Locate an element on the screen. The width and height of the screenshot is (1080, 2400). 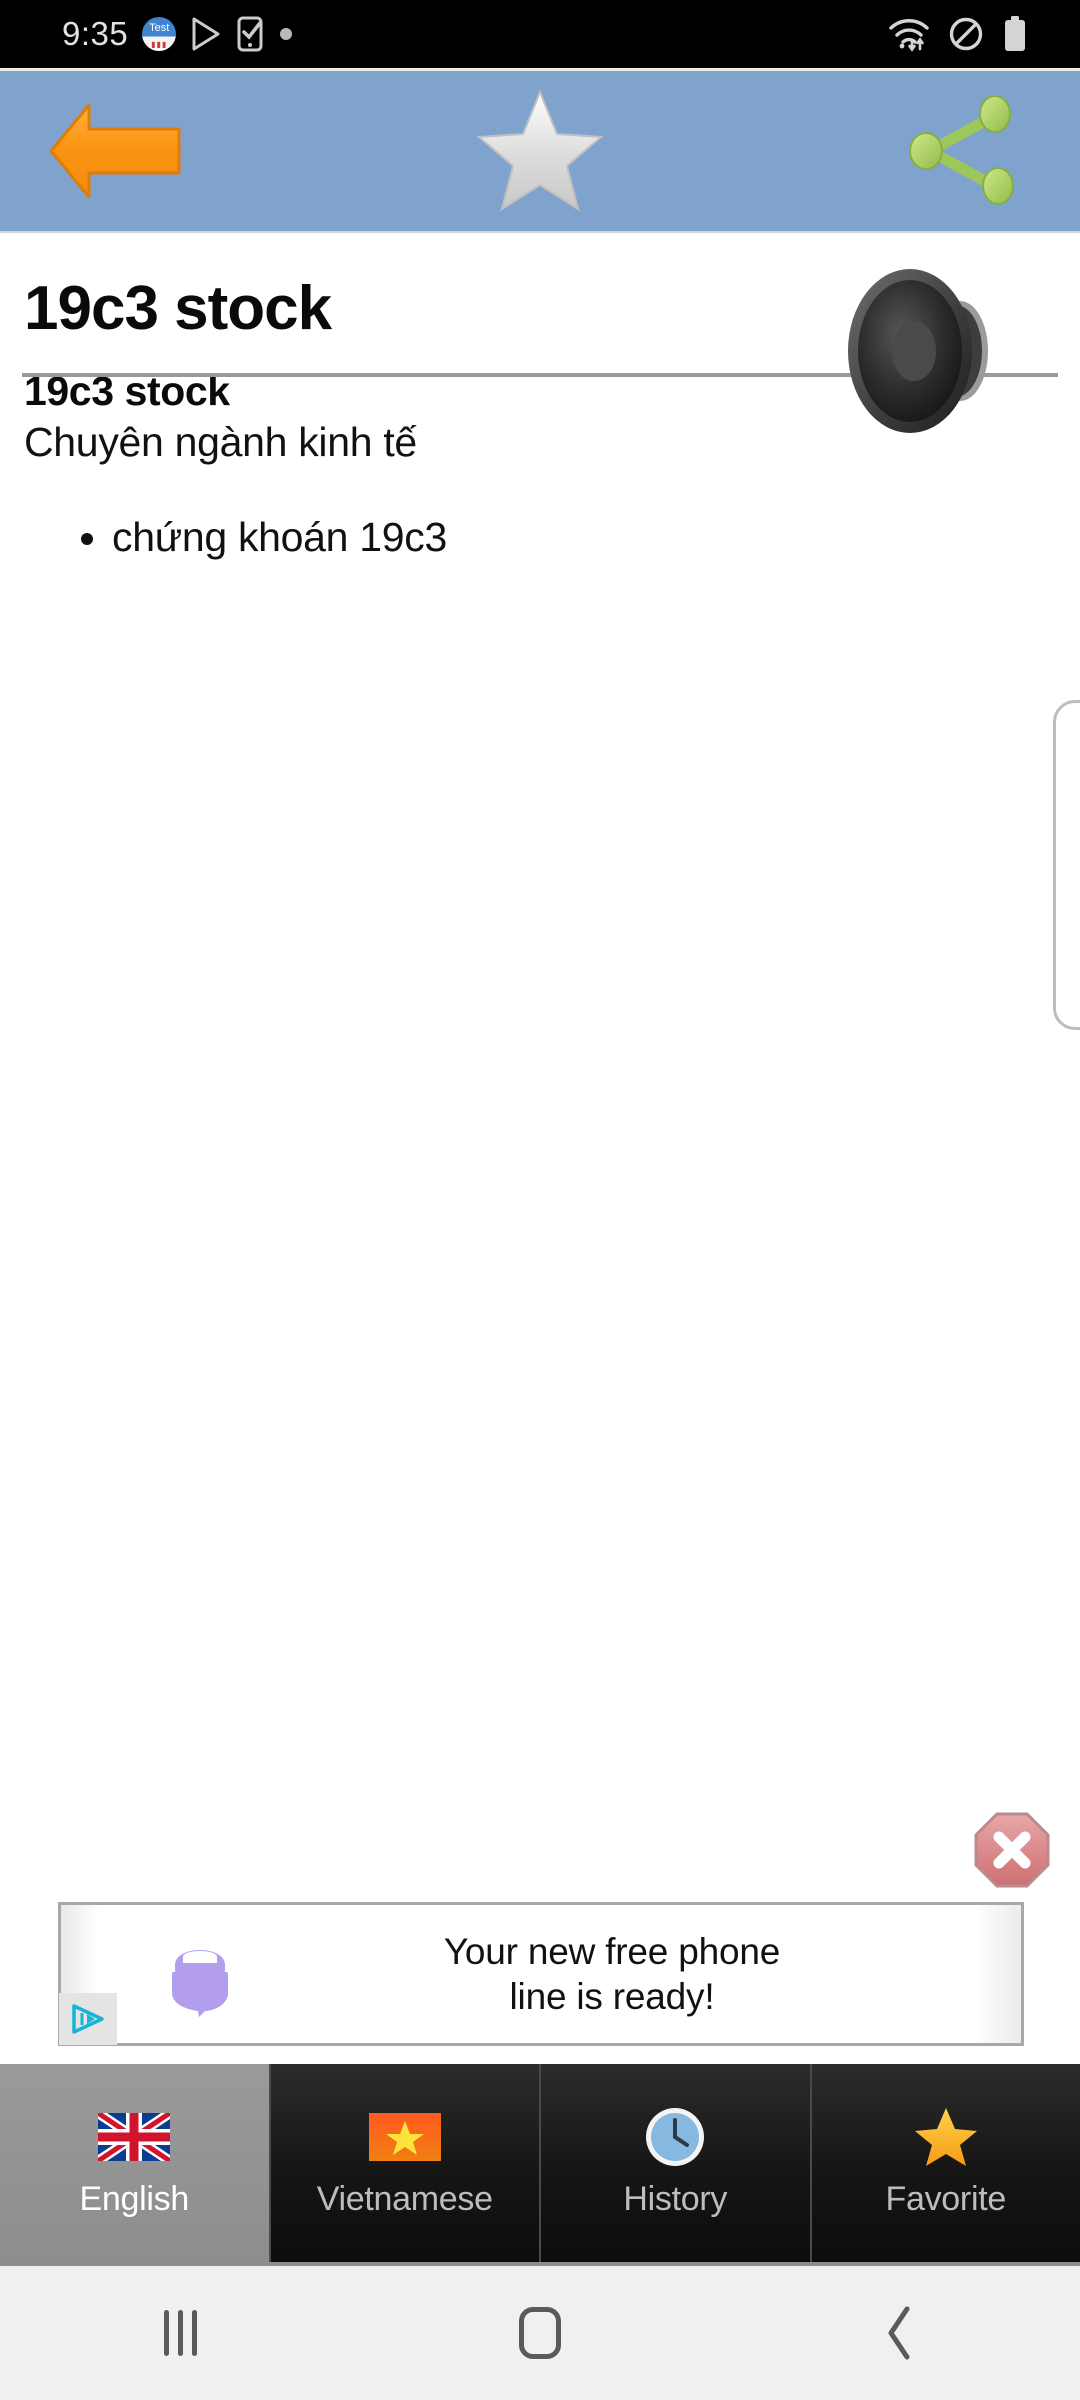
status-bar-left: 9:35 Test ▮▮▮ is located at coordinates (147, 34).